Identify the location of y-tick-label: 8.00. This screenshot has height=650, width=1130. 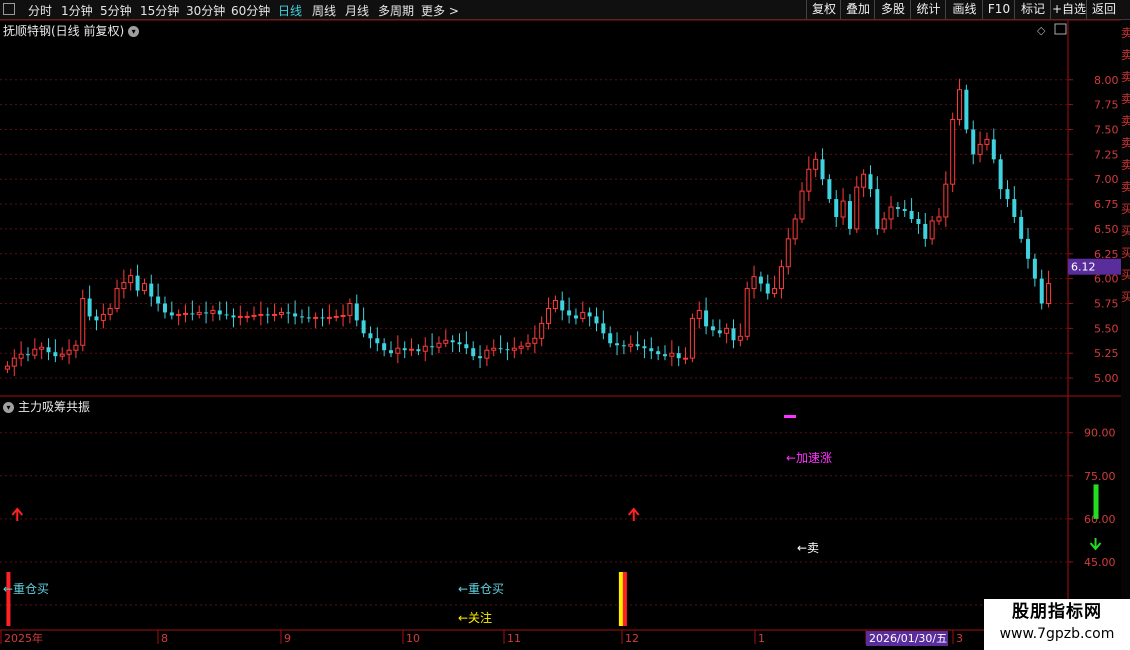
(1106, 80).